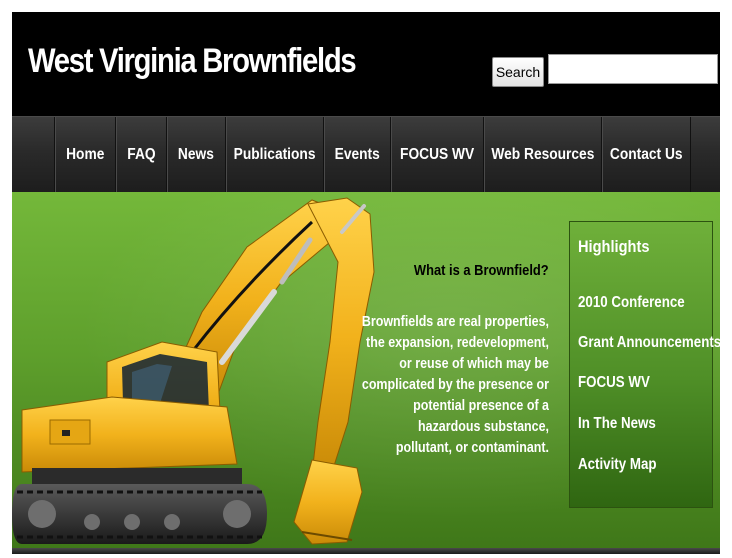  I want to click on nav-item-events: Events, so click(356, 155).